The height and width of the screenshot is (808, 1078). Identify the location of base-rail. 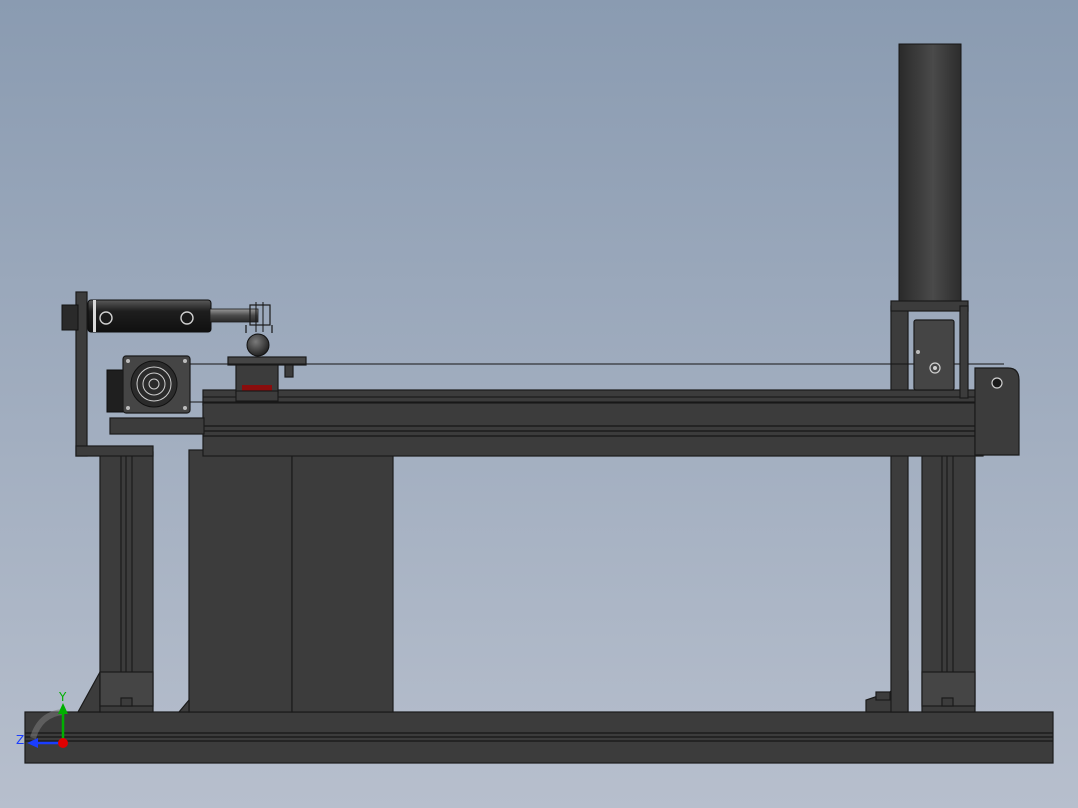
(539, 737).